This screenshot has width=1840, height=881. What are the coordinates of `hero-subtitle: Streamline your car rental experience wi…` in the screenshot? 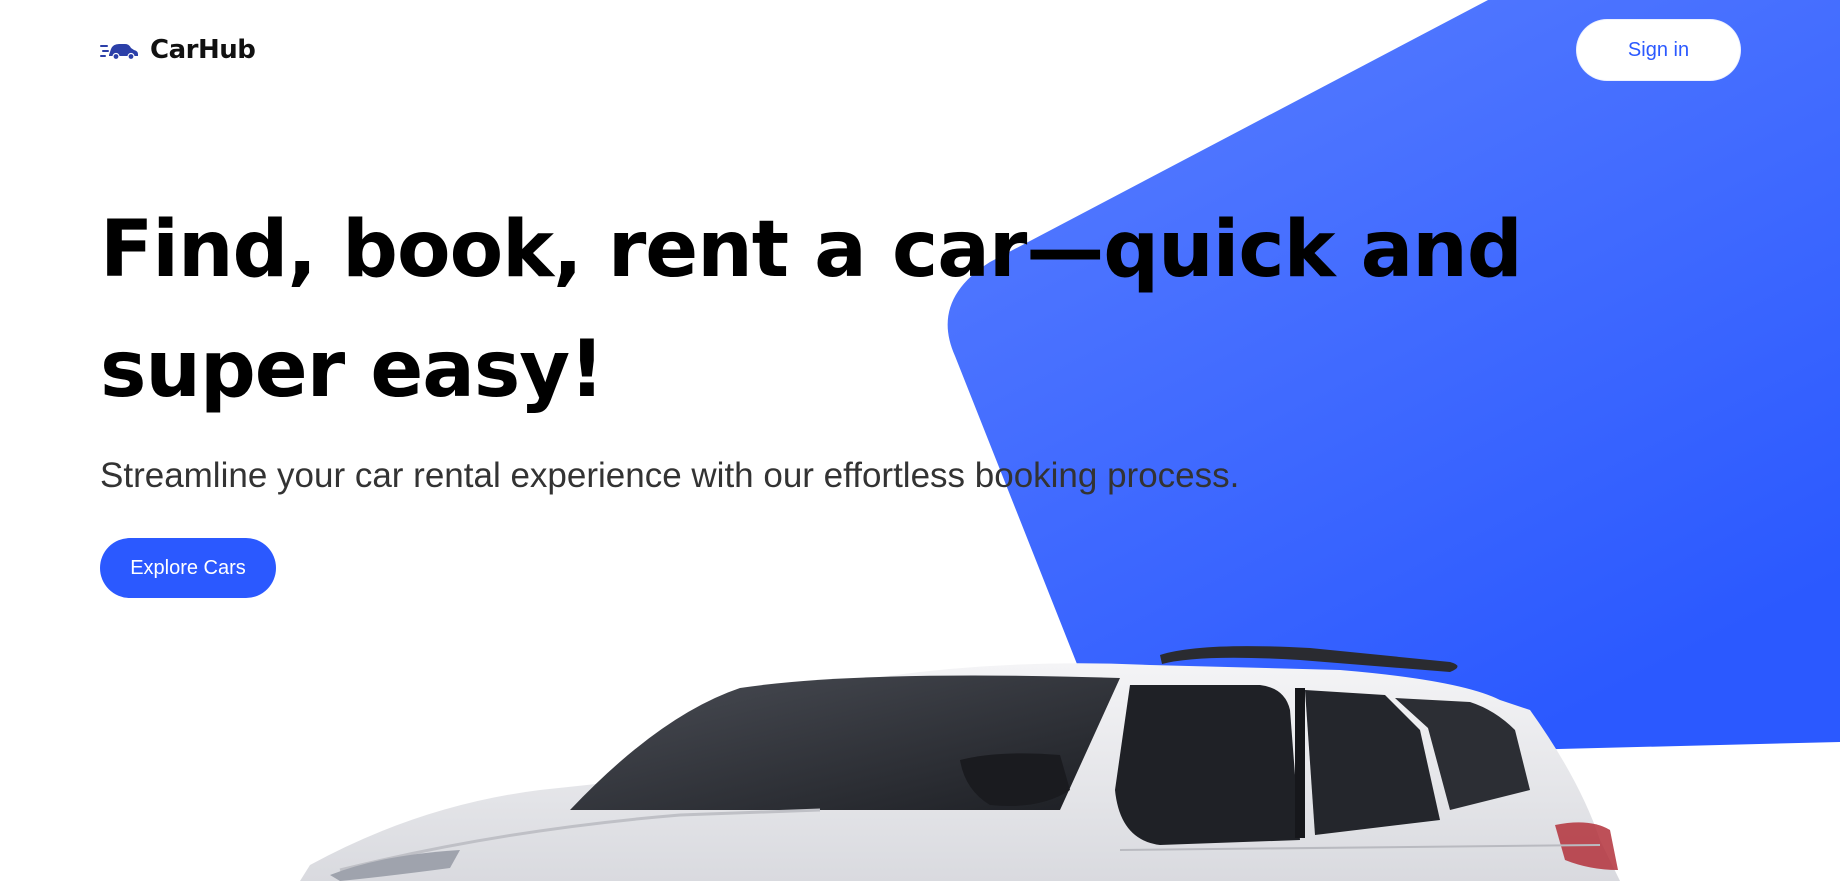 It's located at (670, 475).